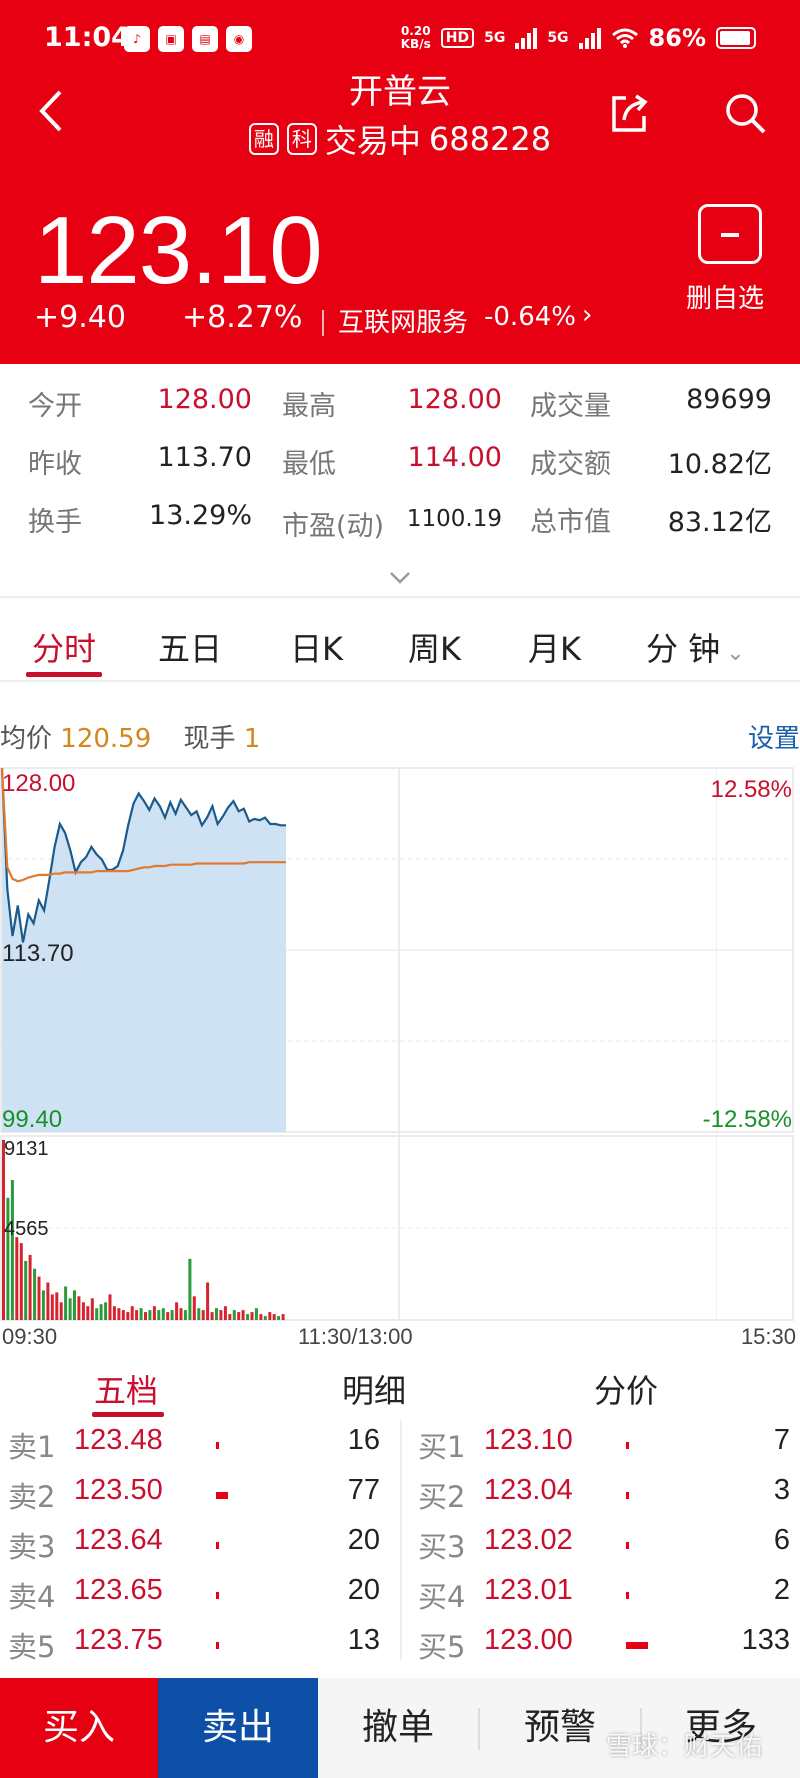  What do you see at coordinates (587, 315) in the screenshot?
I see `chevron-right-icon: ›` at bounding box center [587, 315].